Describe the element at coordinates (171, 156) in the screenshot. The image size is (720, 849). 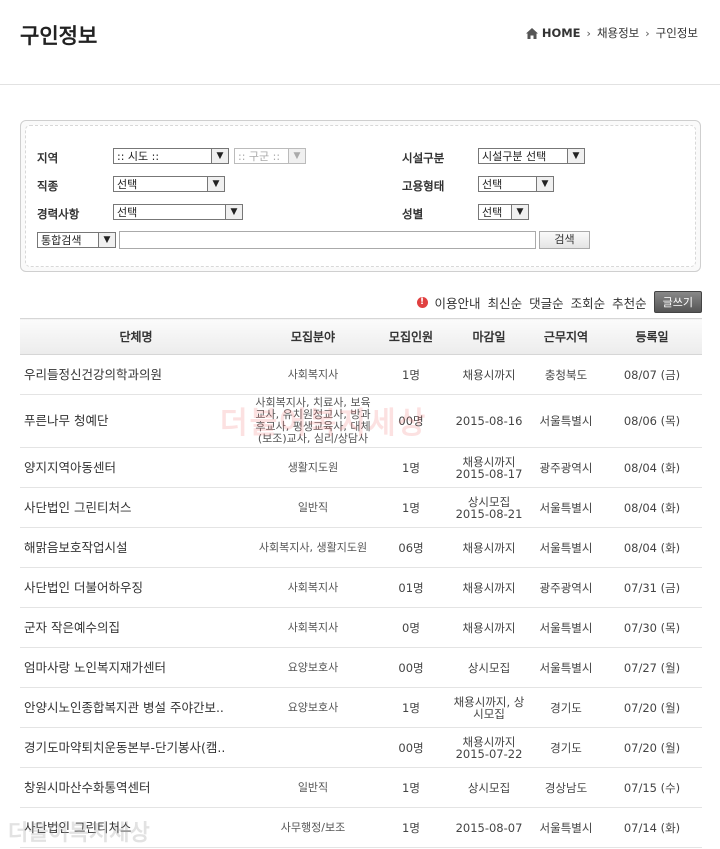
I see `region-select: :: 시도 :: ▼` at that location.